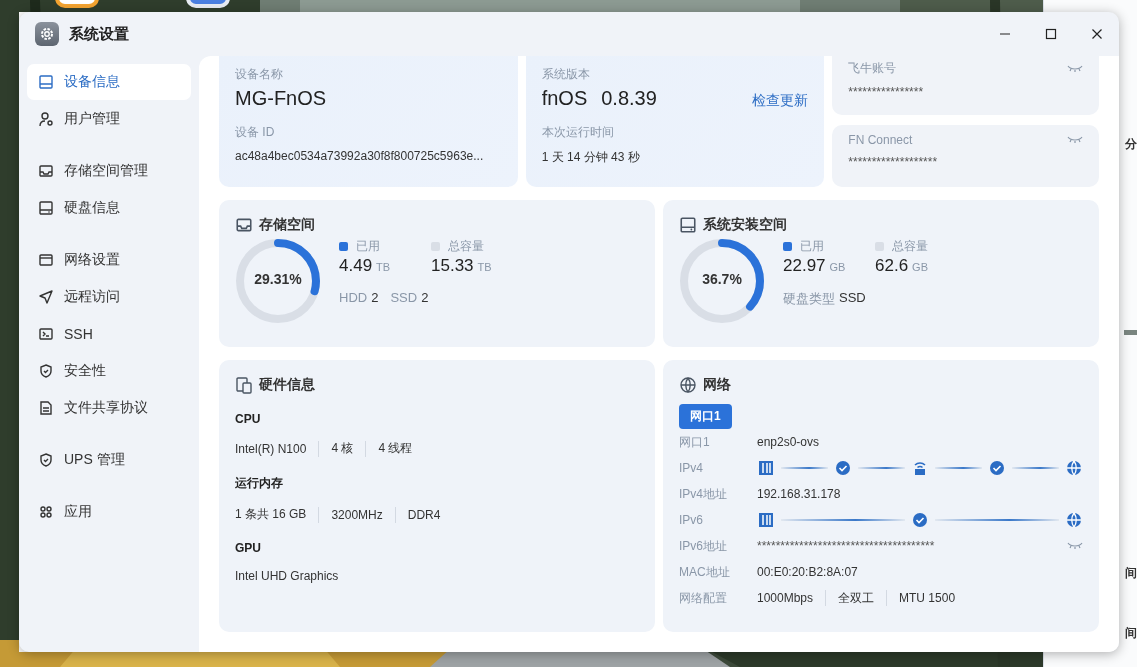 This screenshot has width=1137, height=667. What do you see at coordinates (578, 132) in the screenshot?
I see `field-label: 本次运行时间` at bounding box center [578, 132].